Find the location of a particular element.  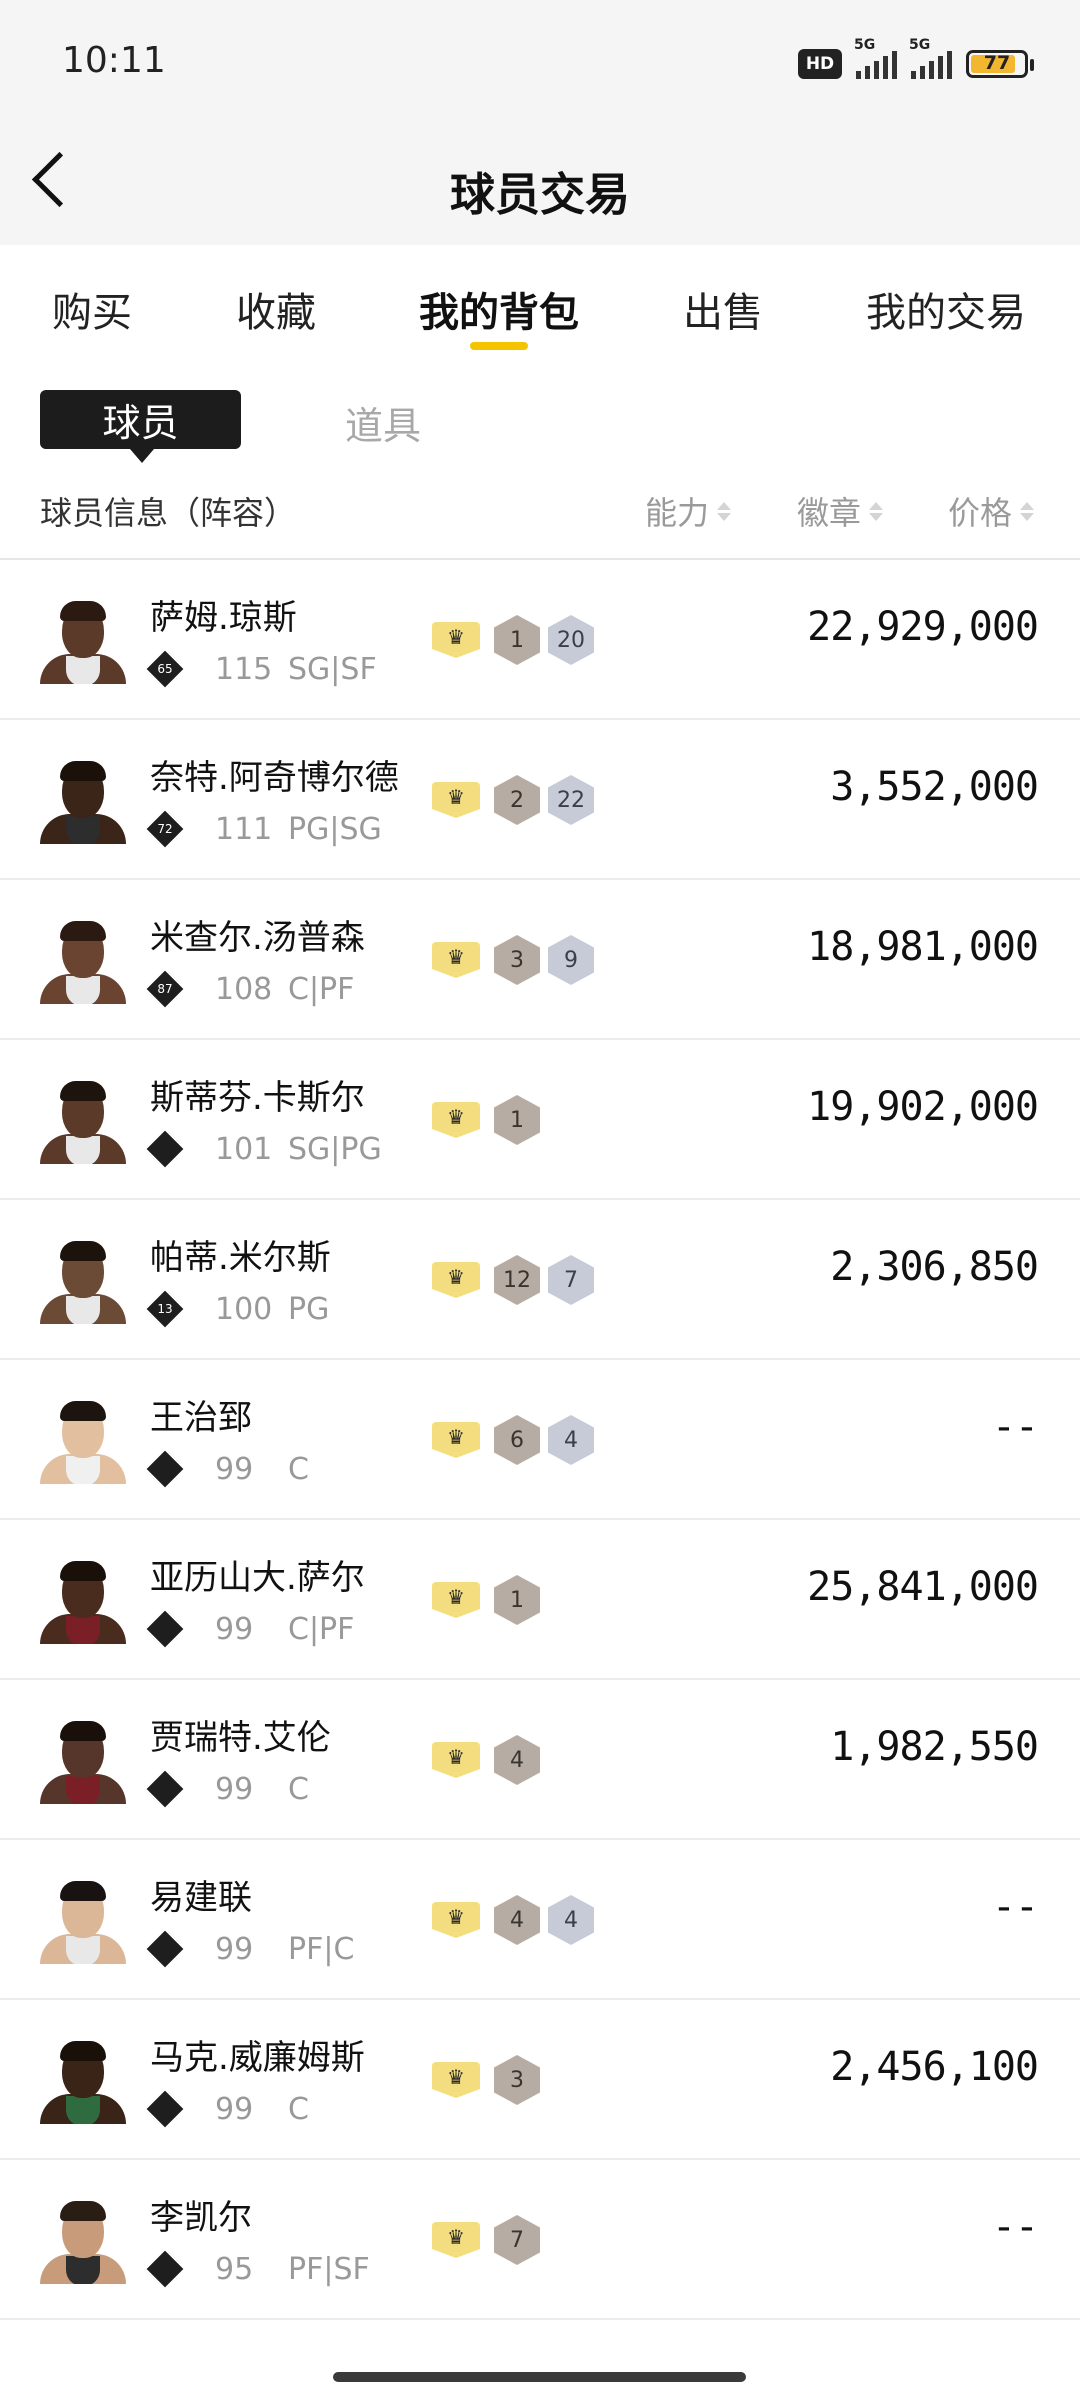

sort-price: 价格 is located at coordinates (991, 511).